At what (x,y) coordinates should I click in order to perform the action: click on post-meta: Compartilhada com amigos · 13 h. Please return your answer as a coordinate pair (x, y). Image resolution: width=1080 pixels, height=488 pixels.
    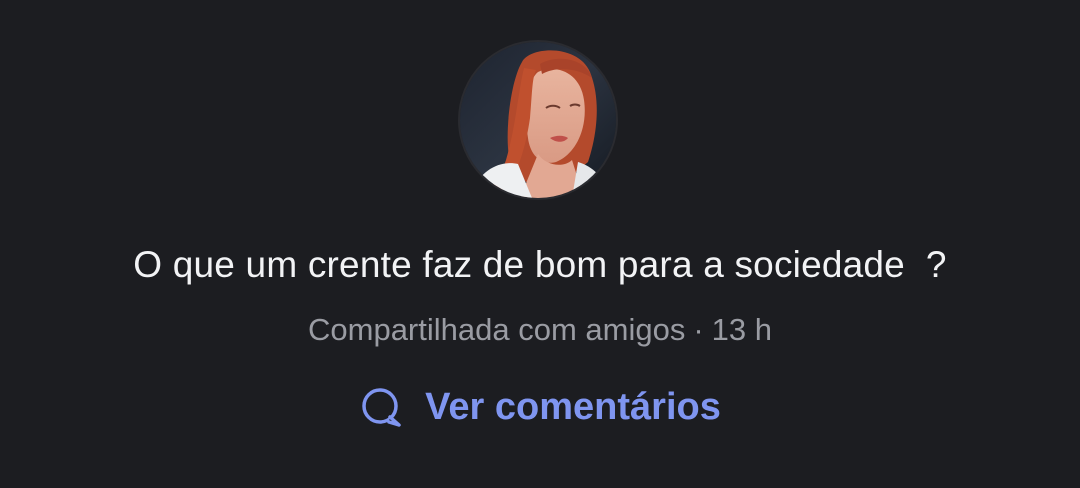
    Looking at the image, I should click on (540, 330).